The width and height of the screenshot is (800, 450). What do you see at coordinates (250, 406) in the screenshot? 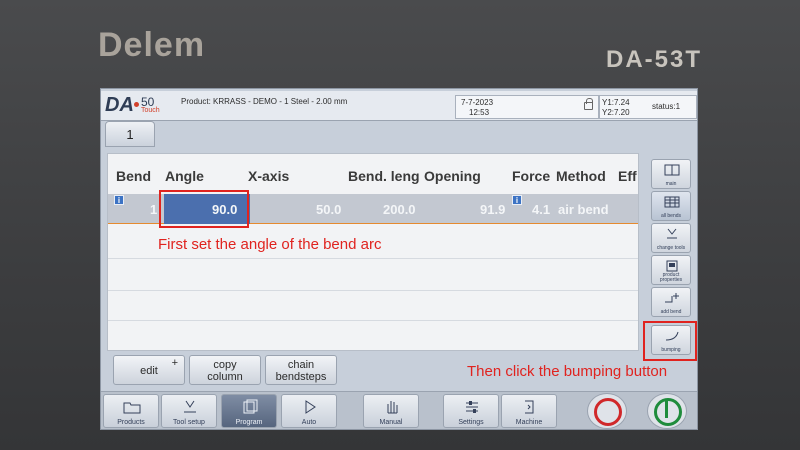
I see `program-icon` at bounding box center [250, 406].